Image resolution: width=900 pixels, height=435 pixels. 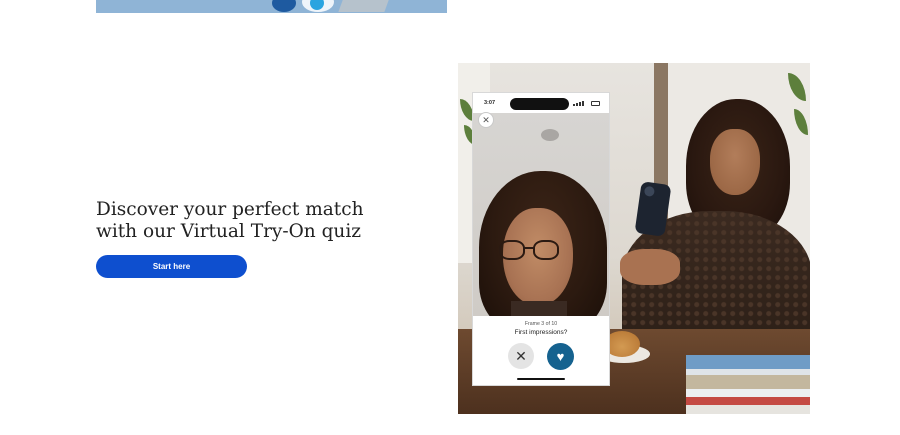 I want to click on home-indicator, so click(x=541, y=379).